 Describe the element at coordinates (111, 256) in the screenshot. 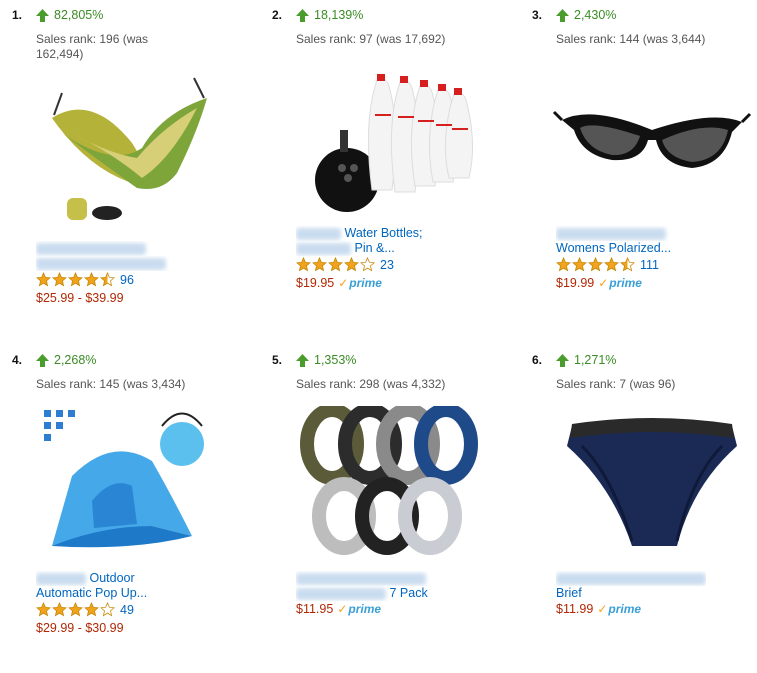

I see `product-title` at that location.